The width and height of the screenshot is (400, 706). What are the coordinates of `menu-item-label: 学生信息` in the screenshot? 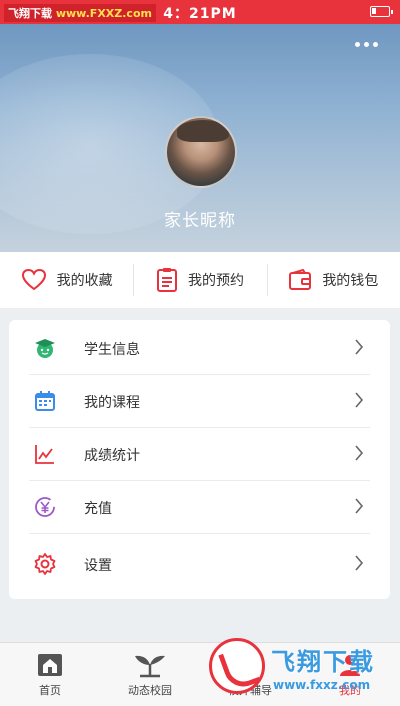 It's located at (112, 349).